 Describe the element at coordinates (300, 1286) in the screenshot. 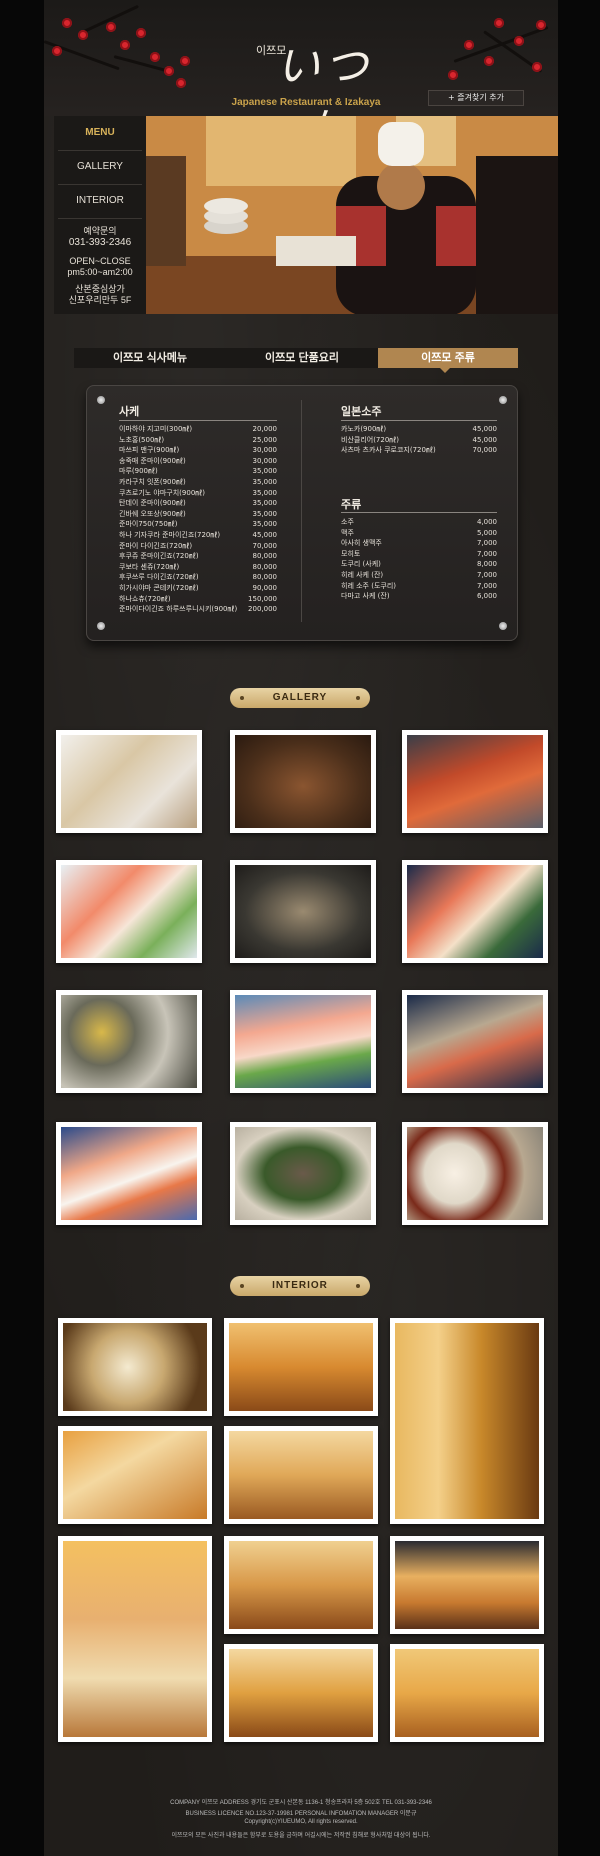

I see `interior-label: INTERIOR` at that location.